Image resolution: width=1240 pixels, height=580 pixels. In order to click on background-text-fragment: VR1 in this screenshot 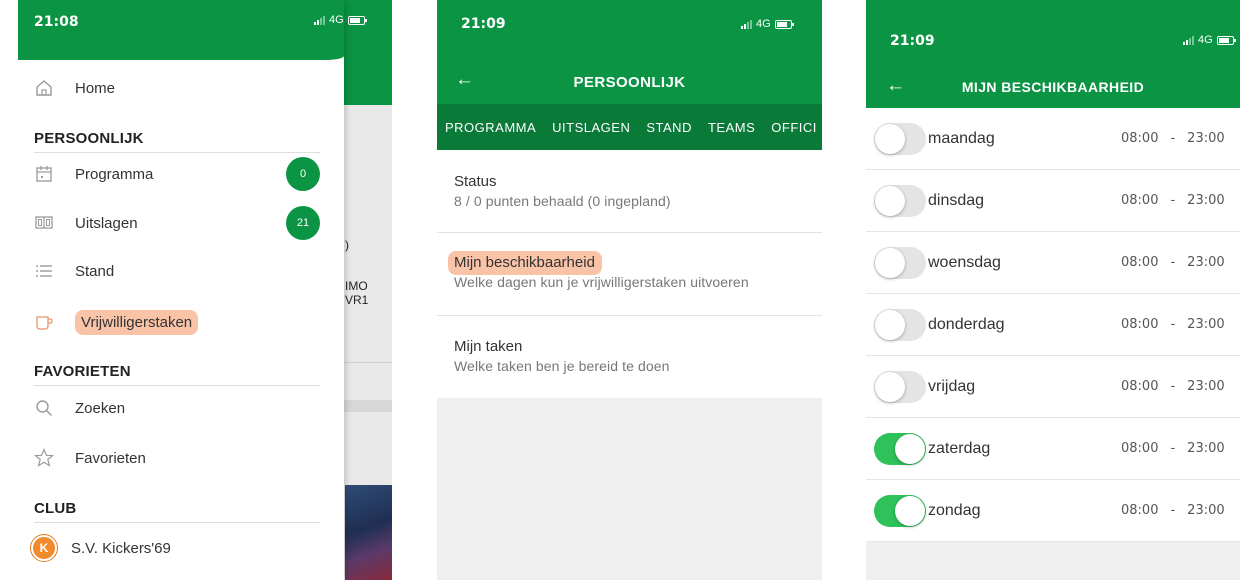, I will do `click(357, 300)`.